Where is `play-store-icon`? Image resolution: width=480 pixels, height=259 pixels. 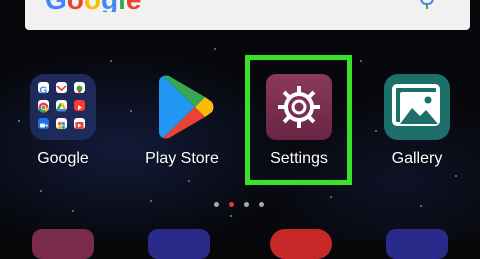
play-store-icon is located at coordinates (182, 107).